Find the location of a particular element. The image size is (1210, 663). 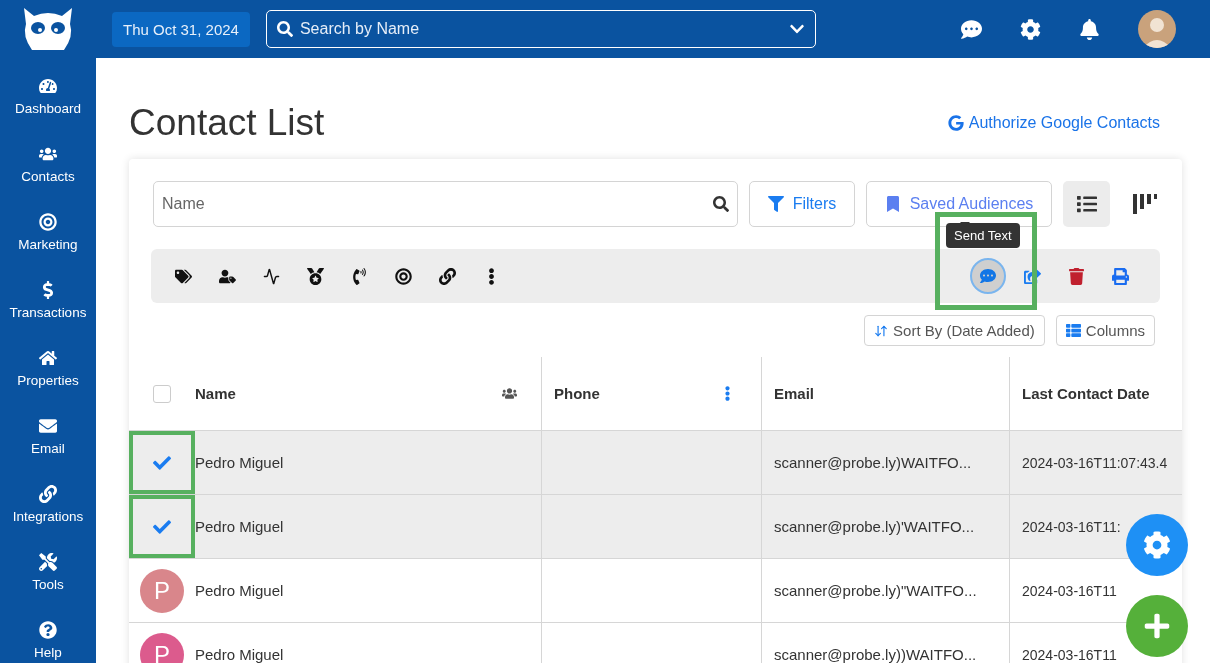

nav-item: Dashboard is located at coordinates (47, 96).